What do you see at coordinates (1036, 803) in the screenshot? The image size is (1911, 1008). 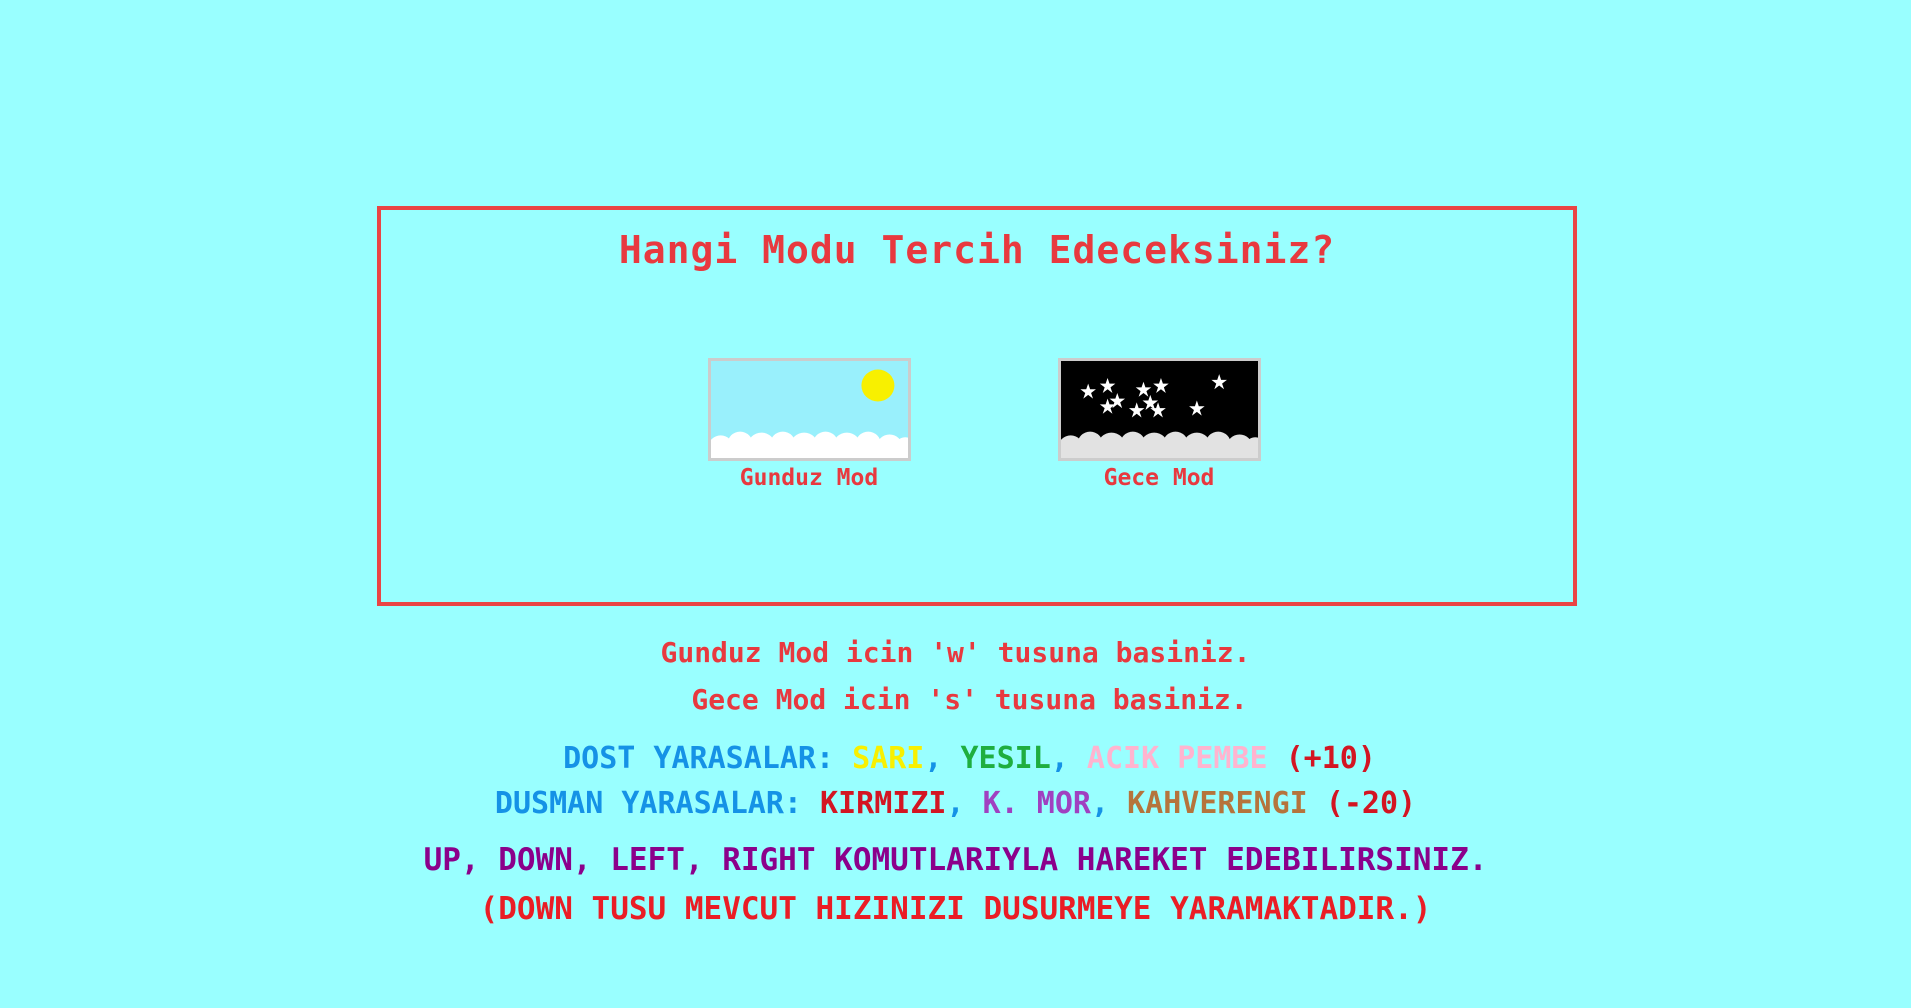 I see `enemy-color-purple: K. MOR` at bounding box center [1036, 803].